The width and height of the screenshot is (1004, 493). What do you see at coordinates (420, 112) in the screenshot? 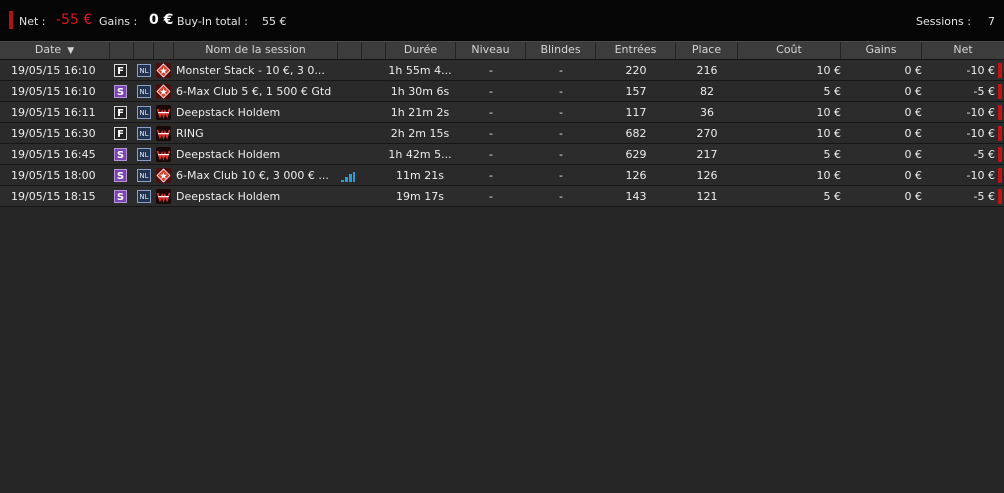
I see `duree-cell: 1h 21m 2s` at bounding box center [420, 112].